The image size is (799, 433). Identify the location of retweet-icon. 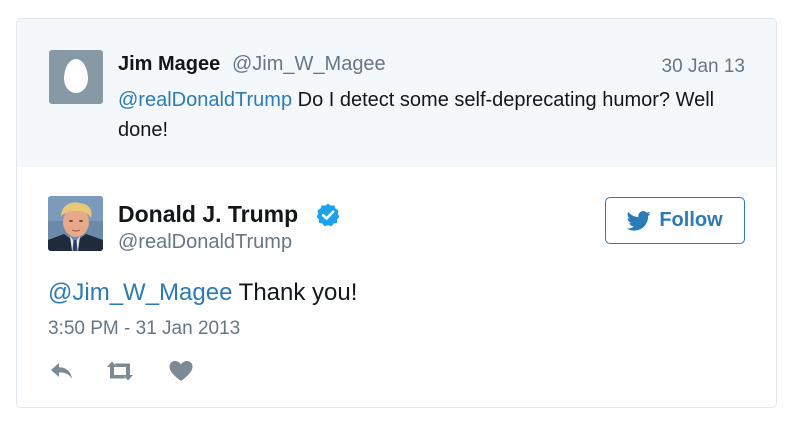
(120, 371).